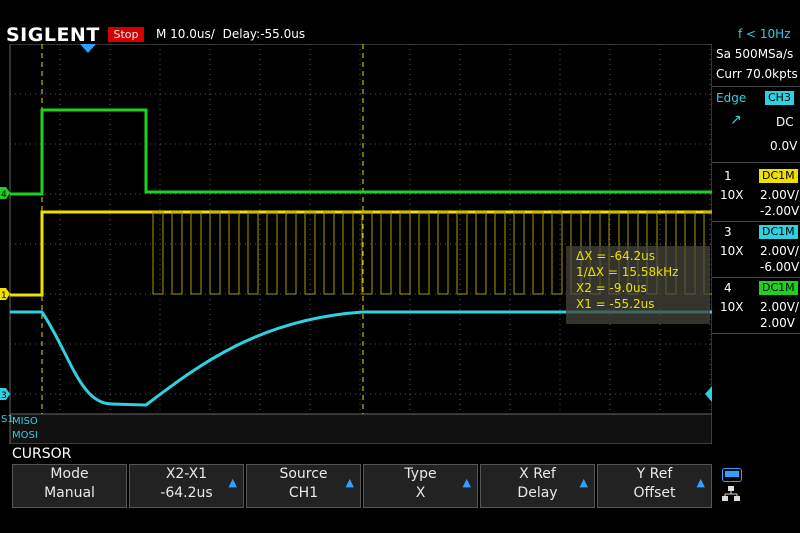 Image resolution: width=800 pixels, height=533 pixels. I want to click on softkey-source: Source CH1 ▲, so click(303, 486).